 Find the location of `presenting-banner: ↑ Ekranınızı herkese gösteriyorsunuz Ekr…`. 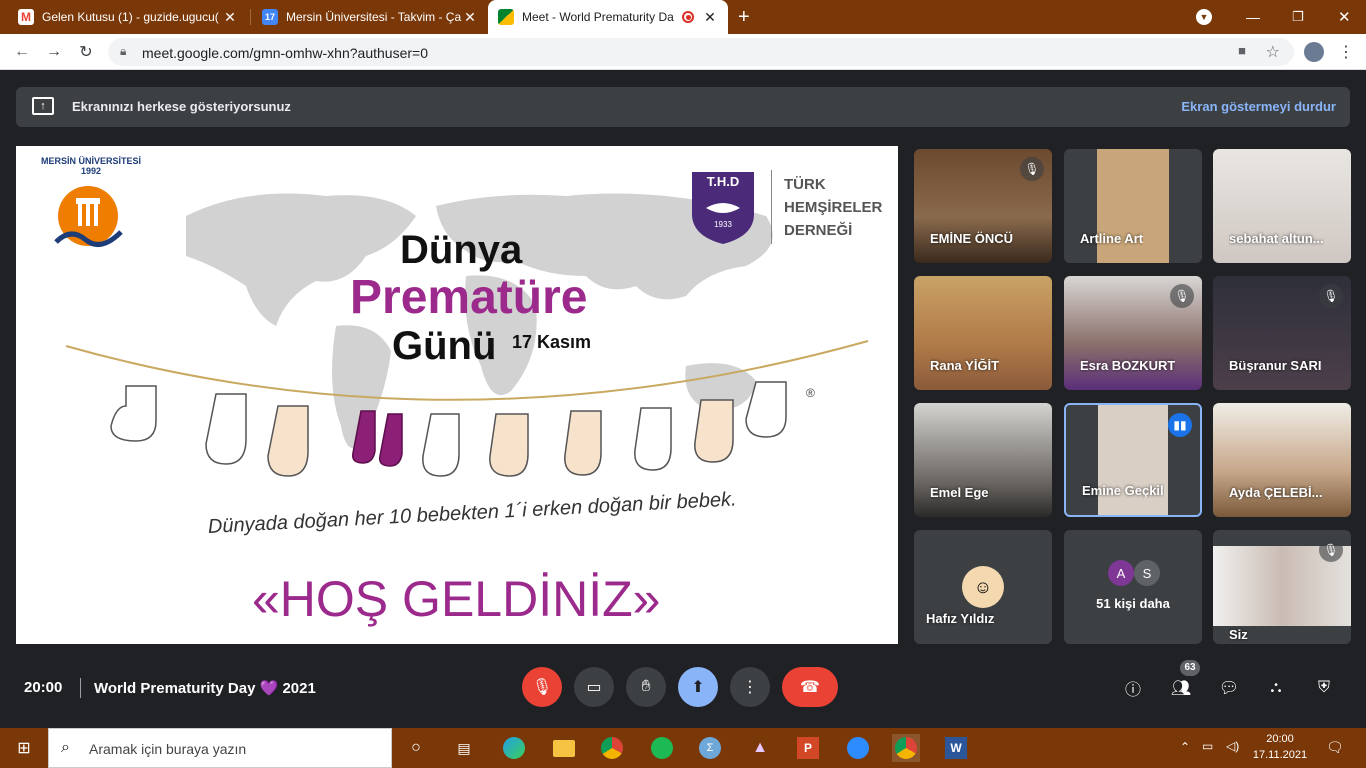

presenting-banner: ↑ Ekranınızı herkese gösteriyorsunuz Ekr… is located at coordinates (683, 107).